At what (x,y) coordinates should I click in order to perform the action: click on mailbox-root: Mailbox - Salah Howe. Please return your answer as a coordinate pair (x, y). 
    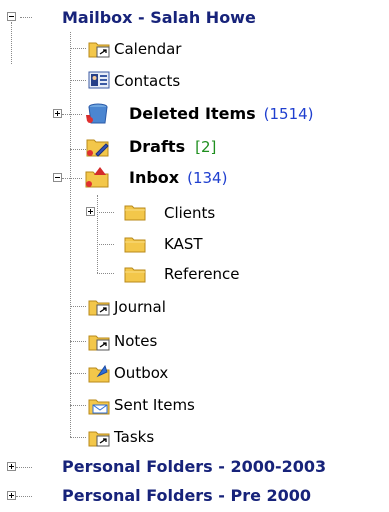
    Looking at the image, I should click on (159, 18).